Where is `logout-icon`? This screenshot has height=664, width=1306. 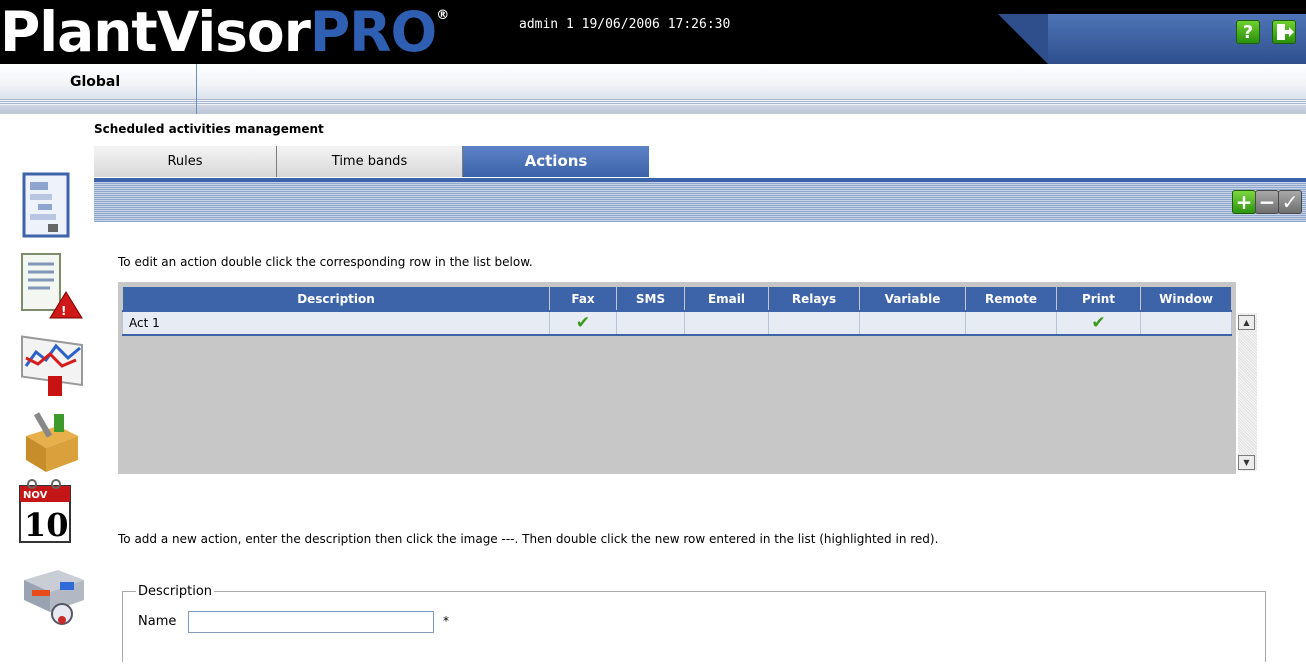 logout-icon is located at coordinates (1284, 32).